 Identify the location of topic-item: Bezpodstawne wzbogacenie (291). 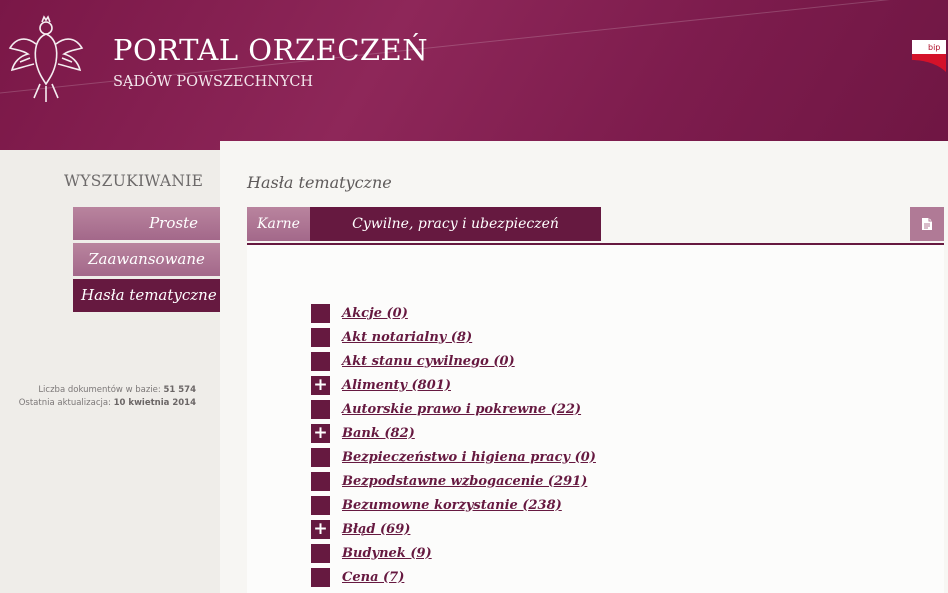
(449, 481).